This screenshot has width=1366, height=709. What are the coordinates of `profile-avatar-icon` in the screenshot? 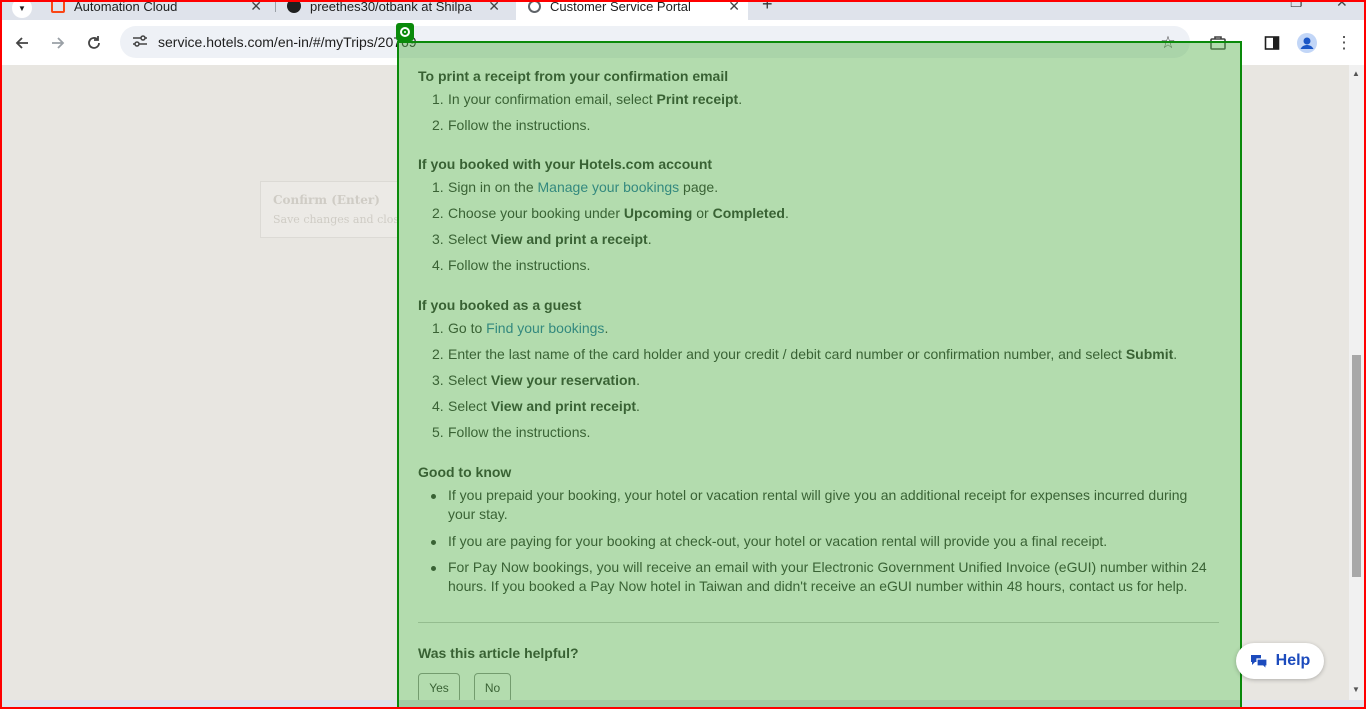 It's located at (1307, 43).